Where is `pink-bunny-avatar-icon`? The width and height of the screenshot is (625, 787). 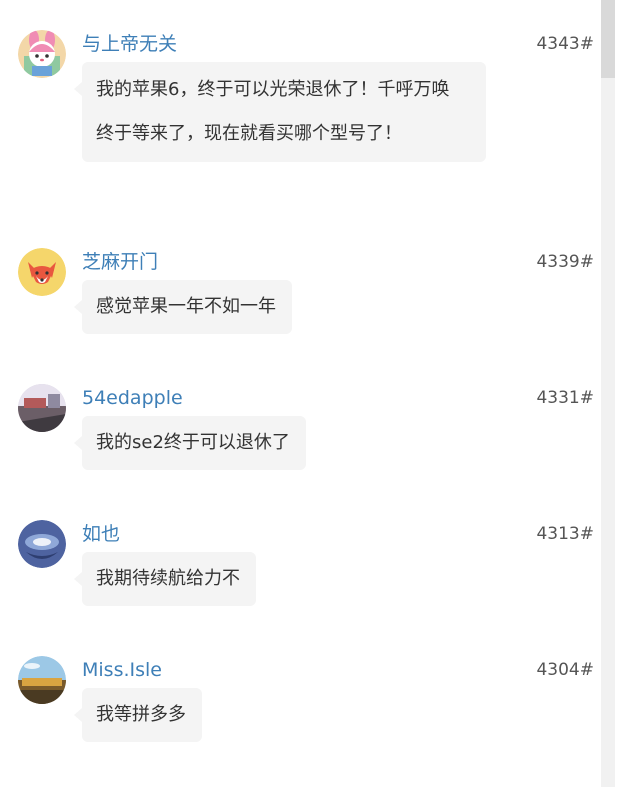 pink-bunny-avatar-icon is located at coordinates (42, 54).